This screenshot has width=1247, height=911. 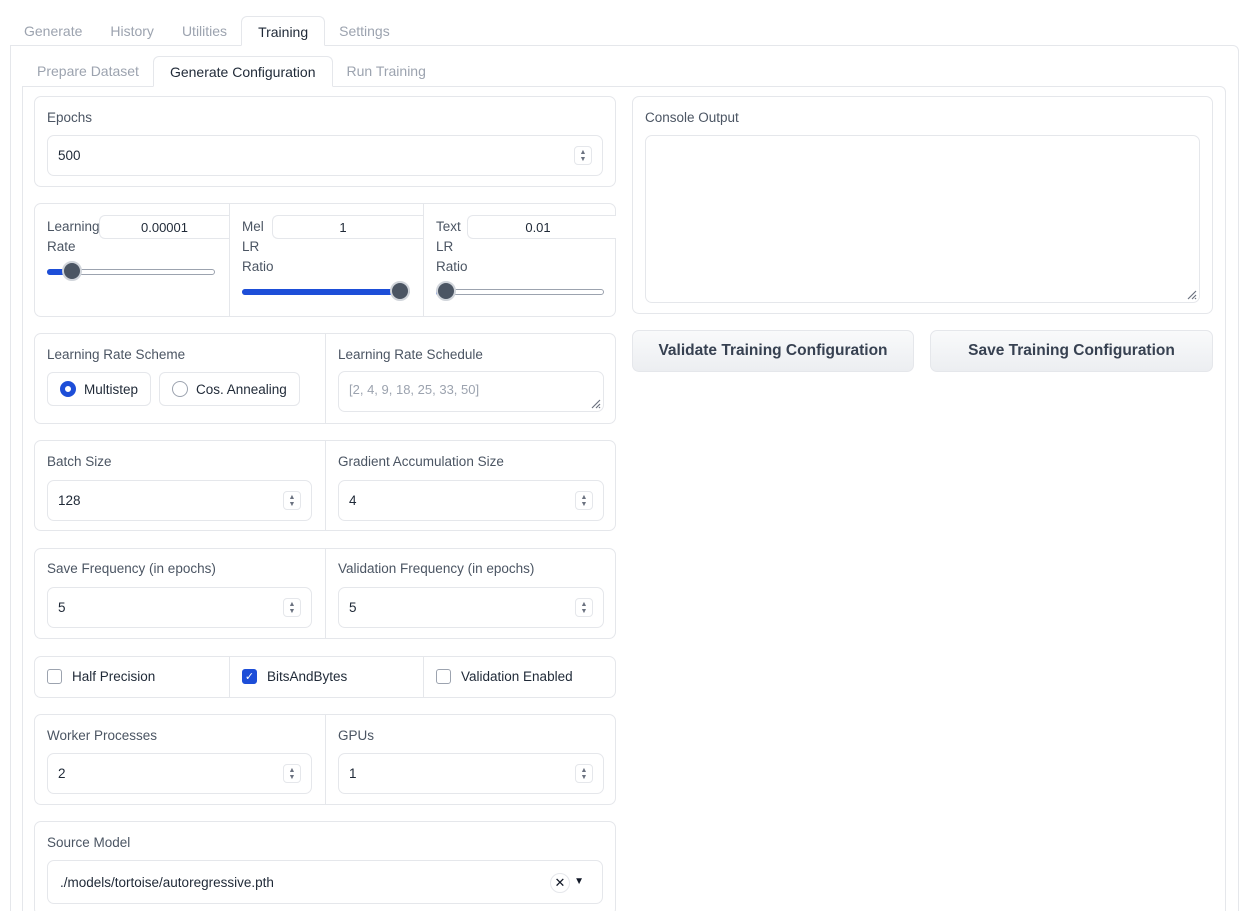 I want to click on mel-lr-ratio-cell: Mel LR Ratio 1, so click(x=326, y=260).